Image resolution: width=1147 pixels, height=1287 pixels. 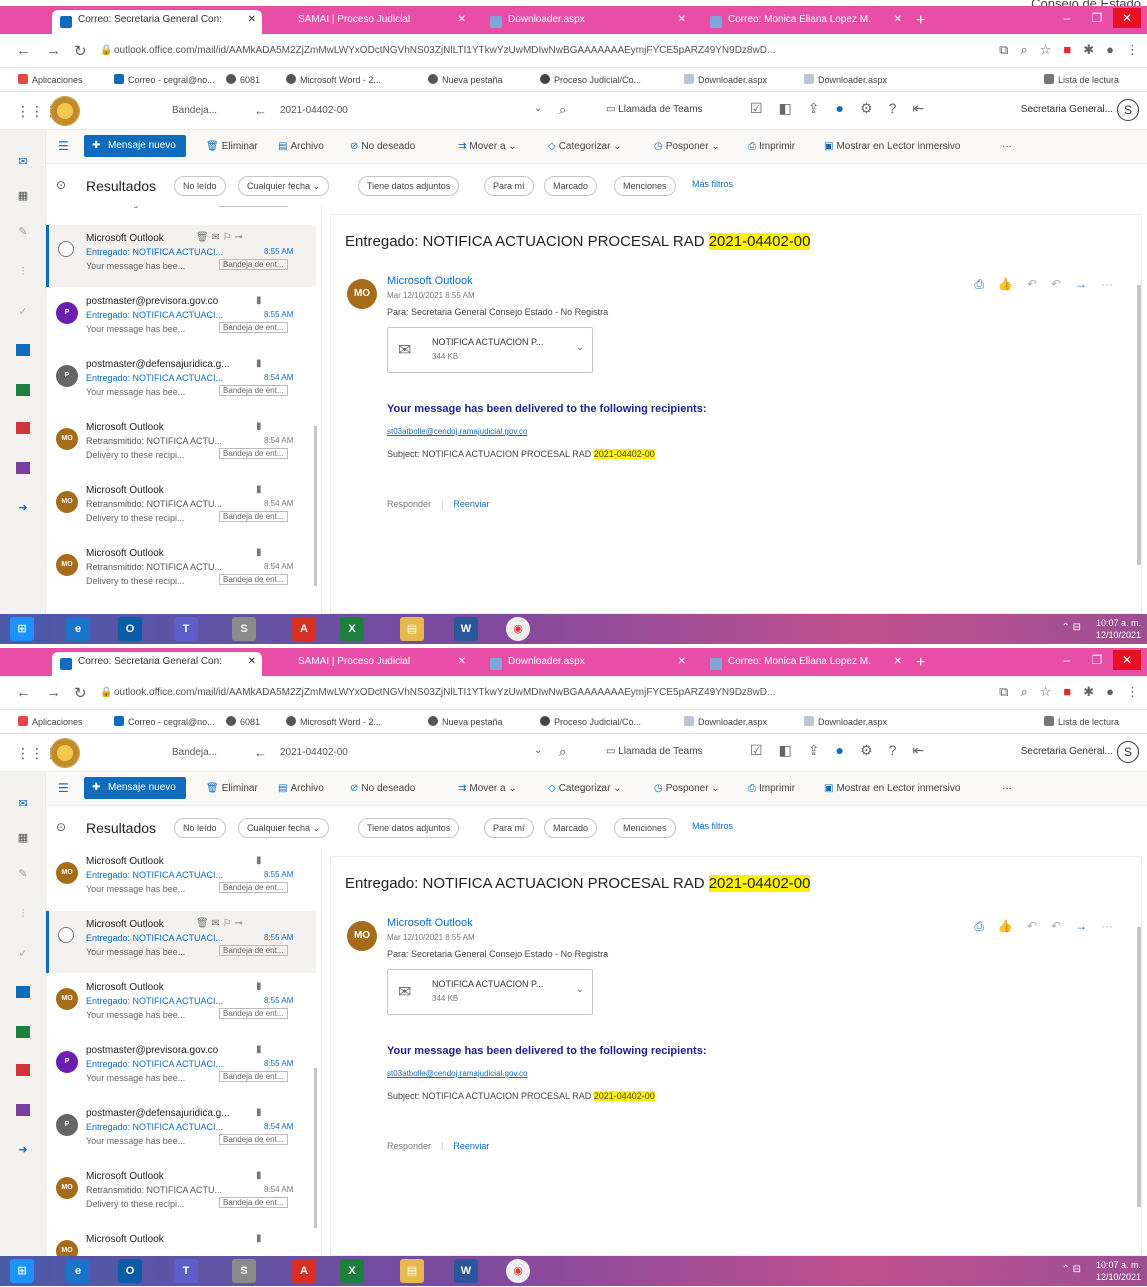 I want to click on message-list-item: MO Microsoft Outlook ▮, so click(x=181, y=1241).